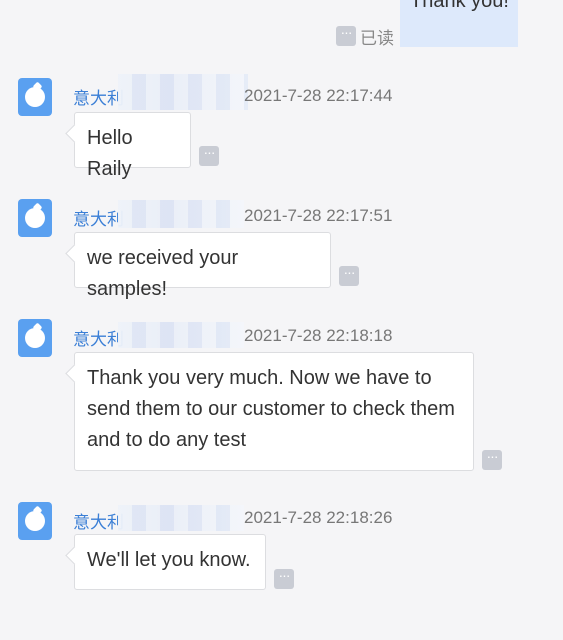 The width and height of the screenshot is (563, 640). I want to click on message-bubble: we received your samples!, so click(202, 266).